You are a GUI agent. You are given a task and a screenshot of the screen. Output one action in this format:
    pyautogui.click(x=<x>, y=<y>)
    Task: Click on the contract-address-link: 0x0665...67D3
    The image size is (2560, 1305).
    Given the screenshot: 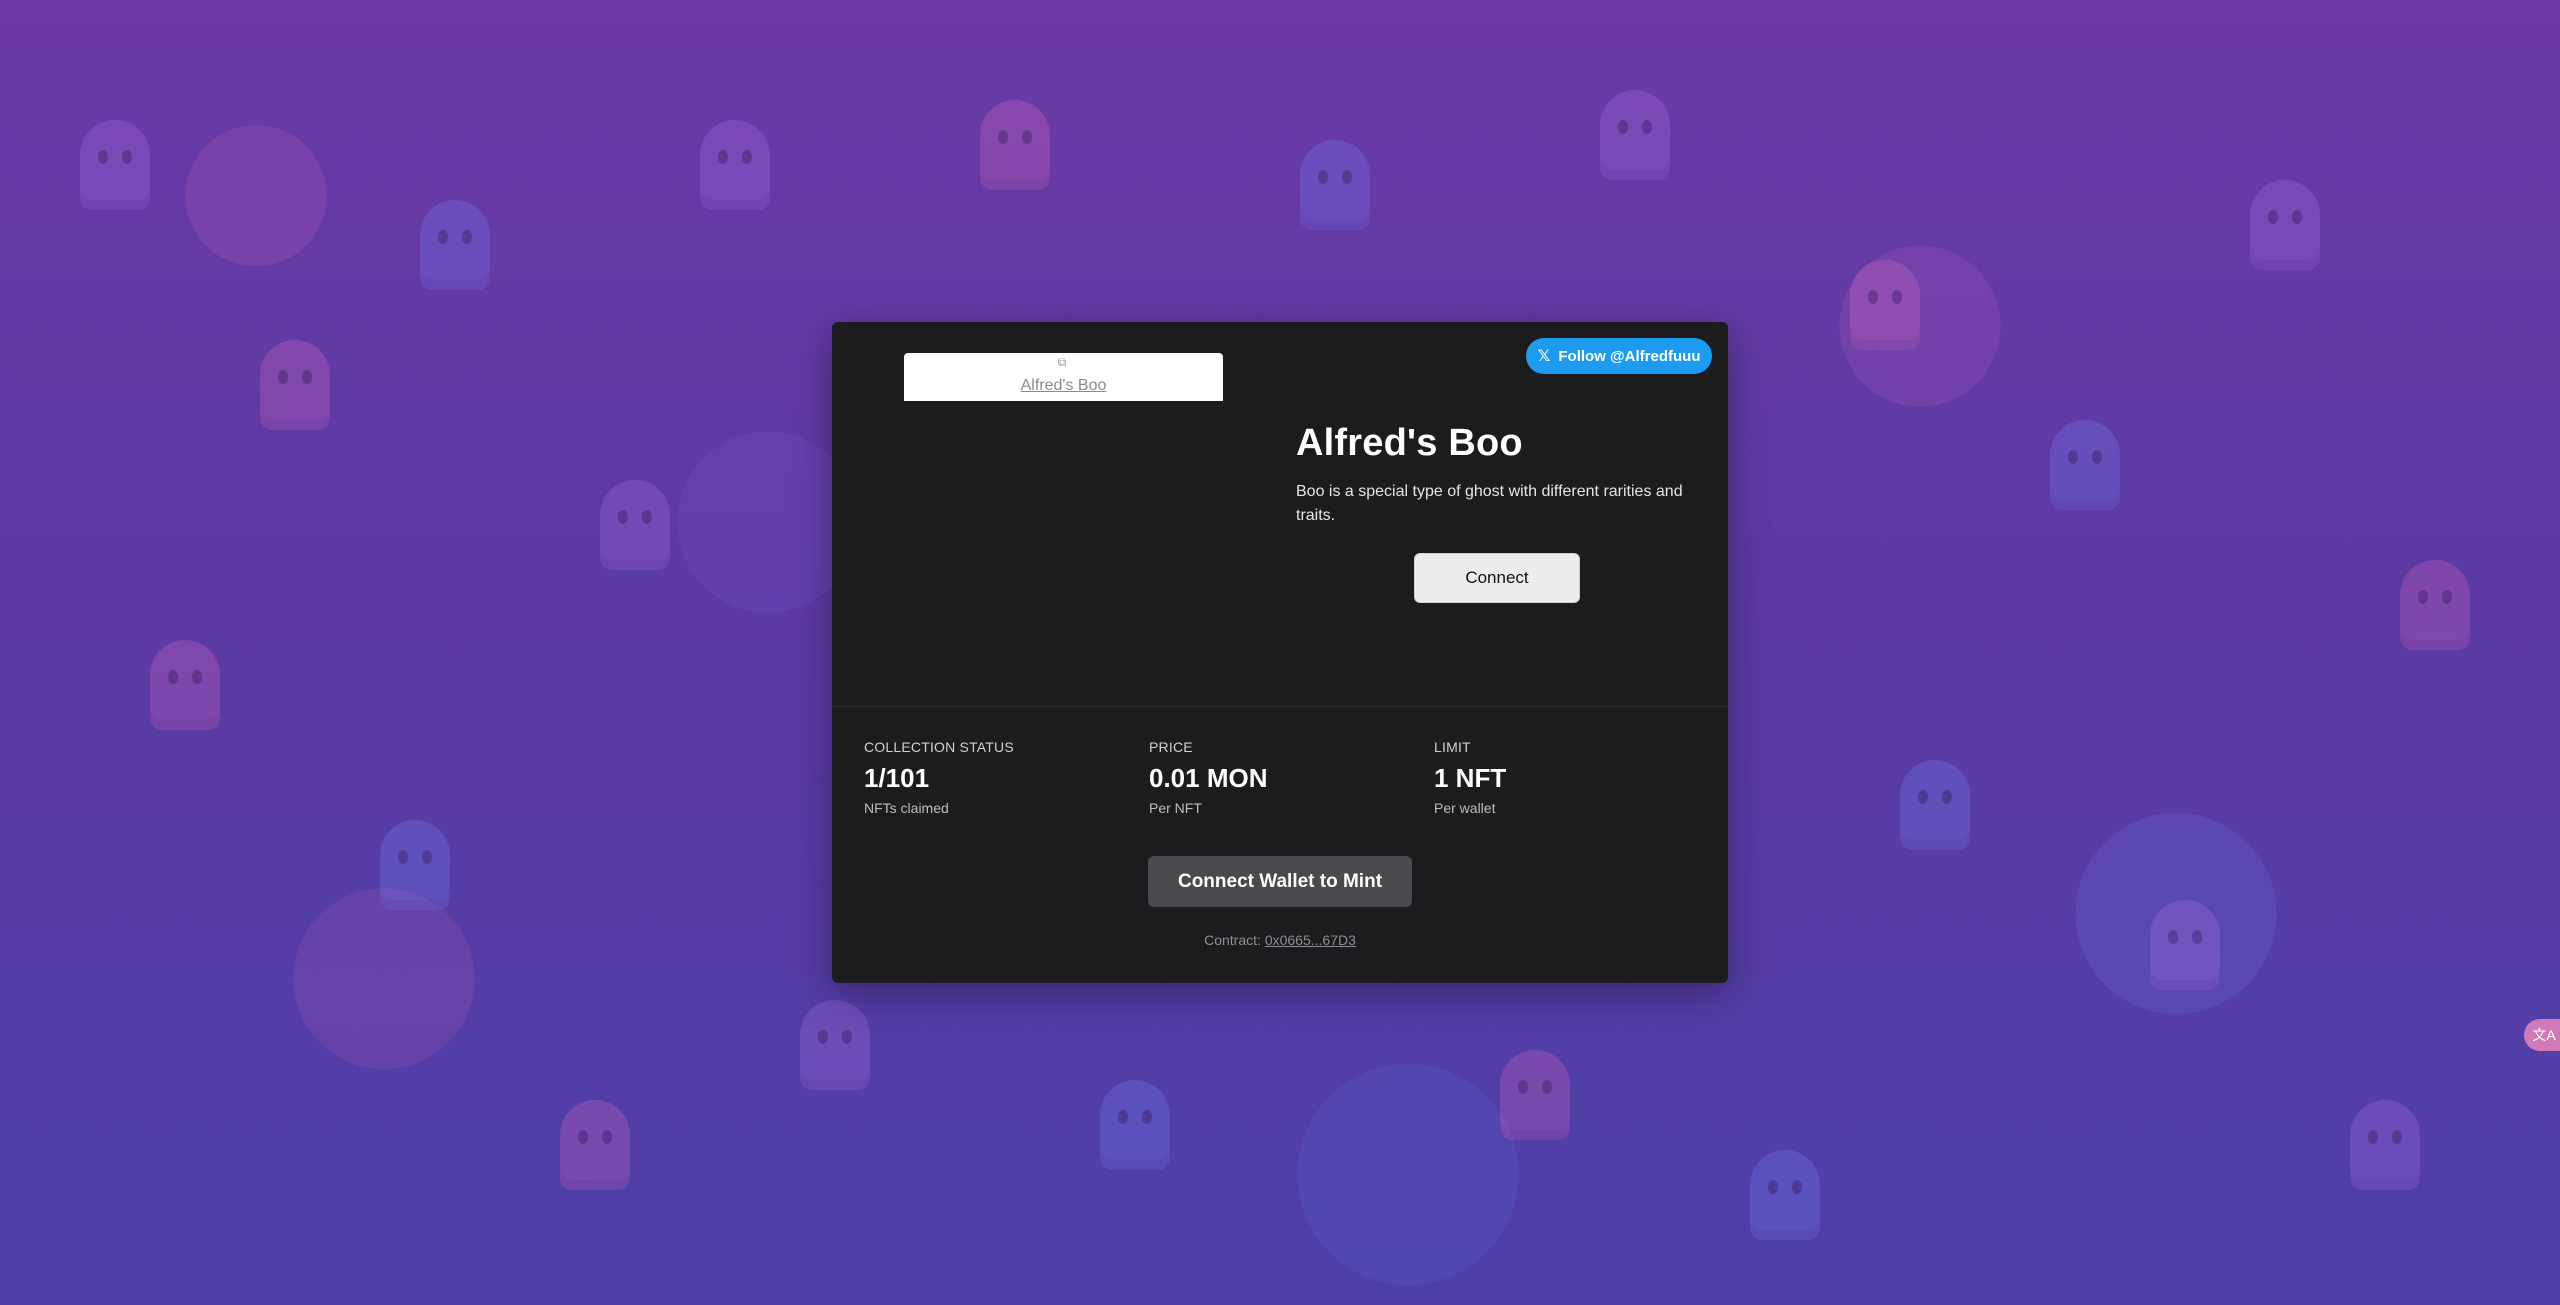 What is the action you would take?
    pyautogui.click(x=1310, y=940)
    